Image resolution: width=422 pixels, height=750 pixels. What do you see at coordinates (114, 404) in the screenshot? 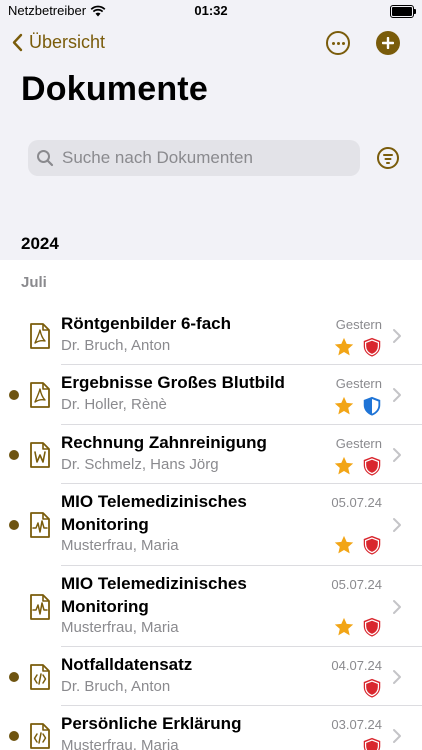
I see `document-author: Dr. Holler, Rènè` at bounding box center [114, 404].